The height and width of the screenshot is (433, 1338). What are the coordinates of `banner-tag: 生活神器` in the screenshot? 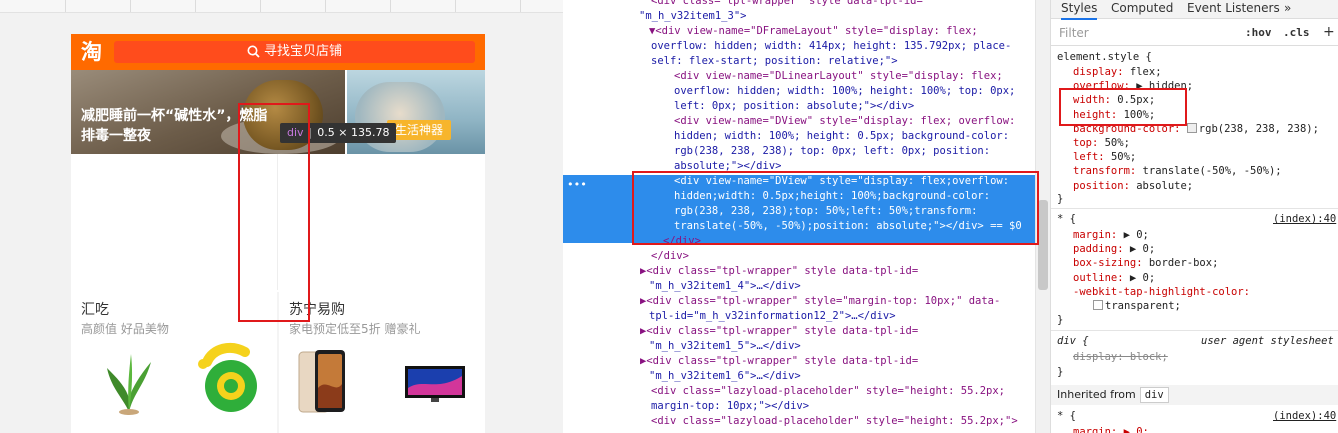 It's located at (419, 130).